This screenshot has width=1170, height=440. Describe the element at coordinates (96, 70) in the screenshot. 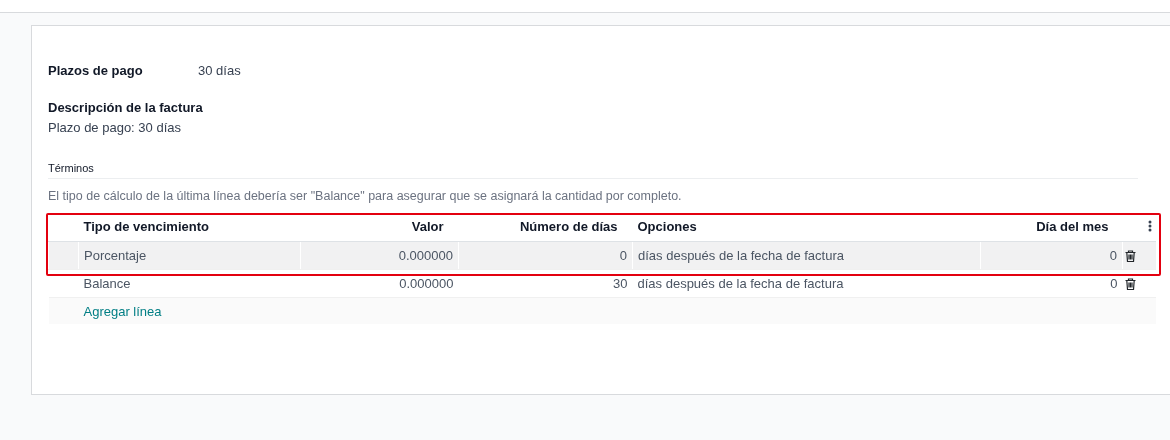

I see `field-label: Plazos de pago` at that location.